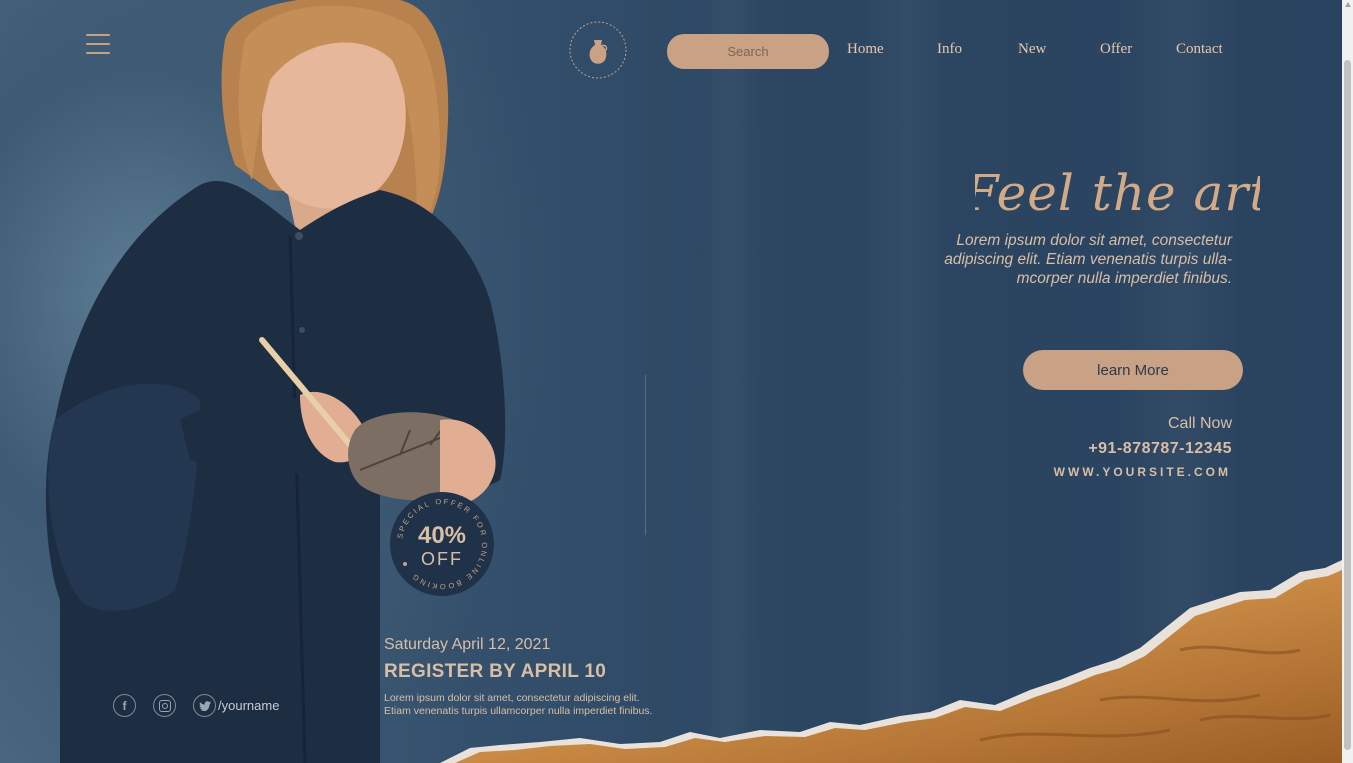 This screenshot has width=1353, height=763. I want to click on search-input, so click(748, 51).